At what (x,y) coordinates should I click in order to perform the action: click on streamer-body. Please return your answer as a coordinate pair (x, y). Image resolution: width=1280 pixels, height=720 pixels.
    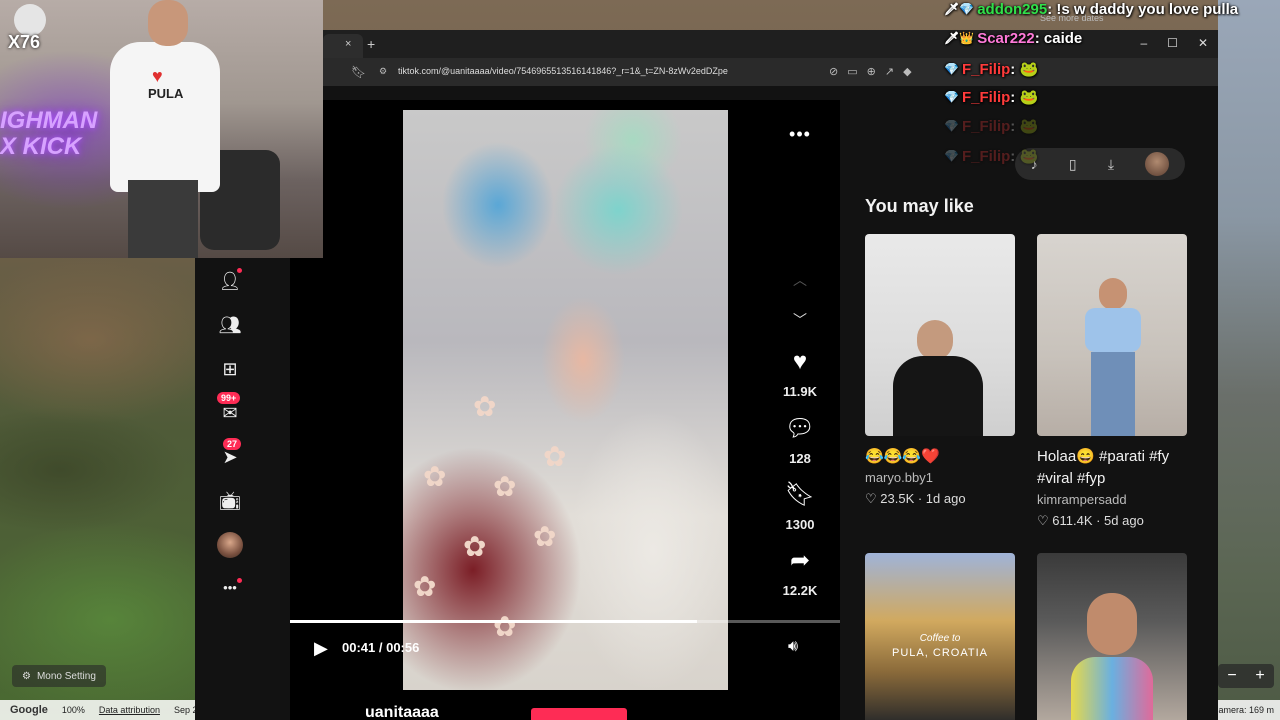
    Looking at the image, I should click on (165, 117).